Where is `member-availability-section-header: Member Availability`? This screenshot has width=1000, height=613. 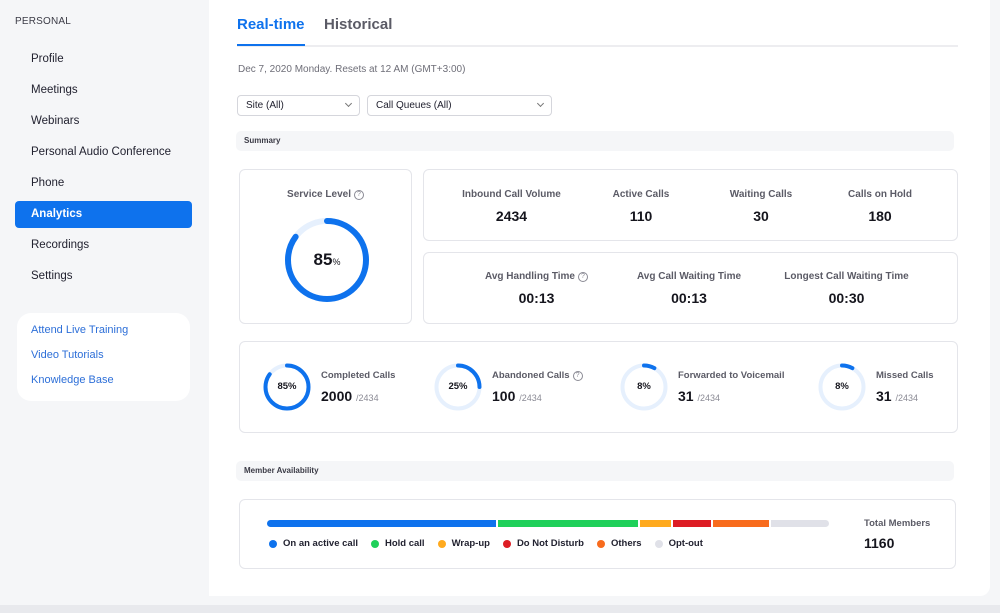 member-availability-section-header: Member Availability is located at coordinates (595, 471).